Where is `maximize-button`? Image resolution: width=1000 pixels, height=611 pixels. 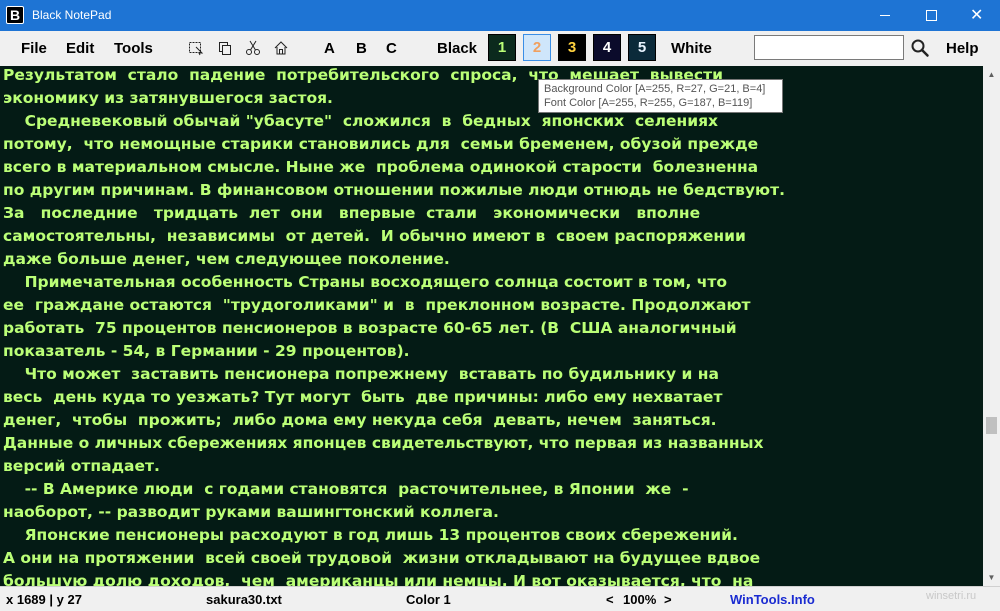
maximize-button is located at coordinates (931, 15).